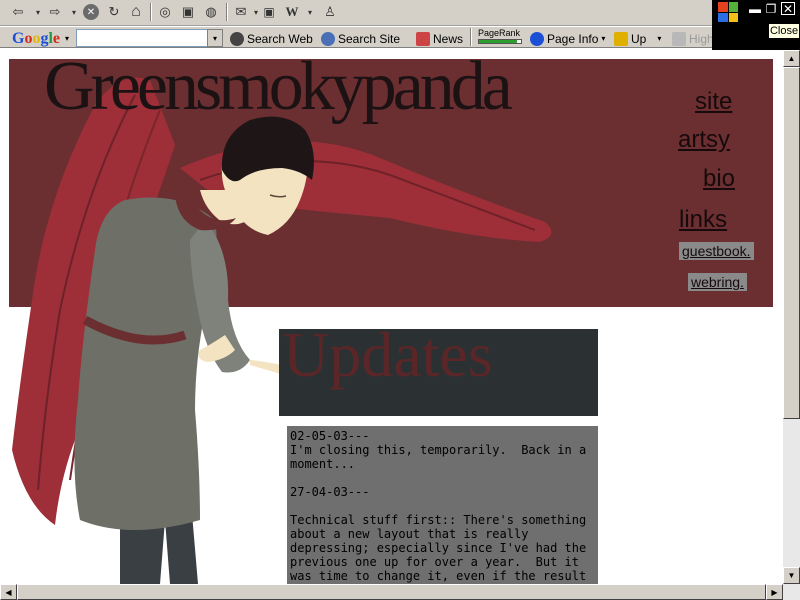 This screenshot has height=600, width=800. What do you see at coordinates (791, 243) in the screenshot?
I see `vertical-scroll-thumb` at bounding box center [791, 243].